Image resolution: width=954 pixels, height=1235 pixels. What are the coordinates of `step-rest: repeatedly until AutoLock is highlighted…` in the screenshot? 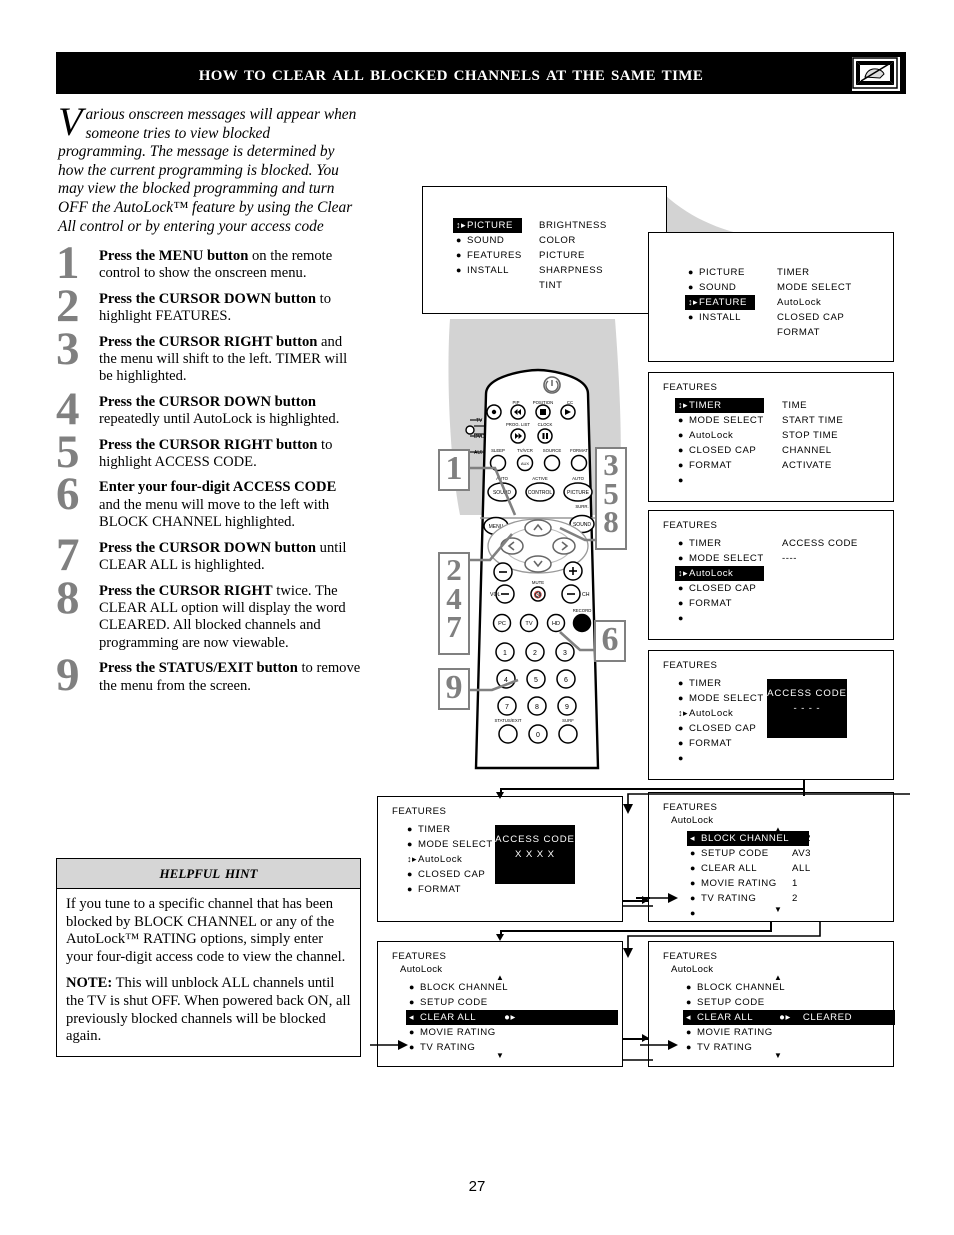 It's located at (219, 419).